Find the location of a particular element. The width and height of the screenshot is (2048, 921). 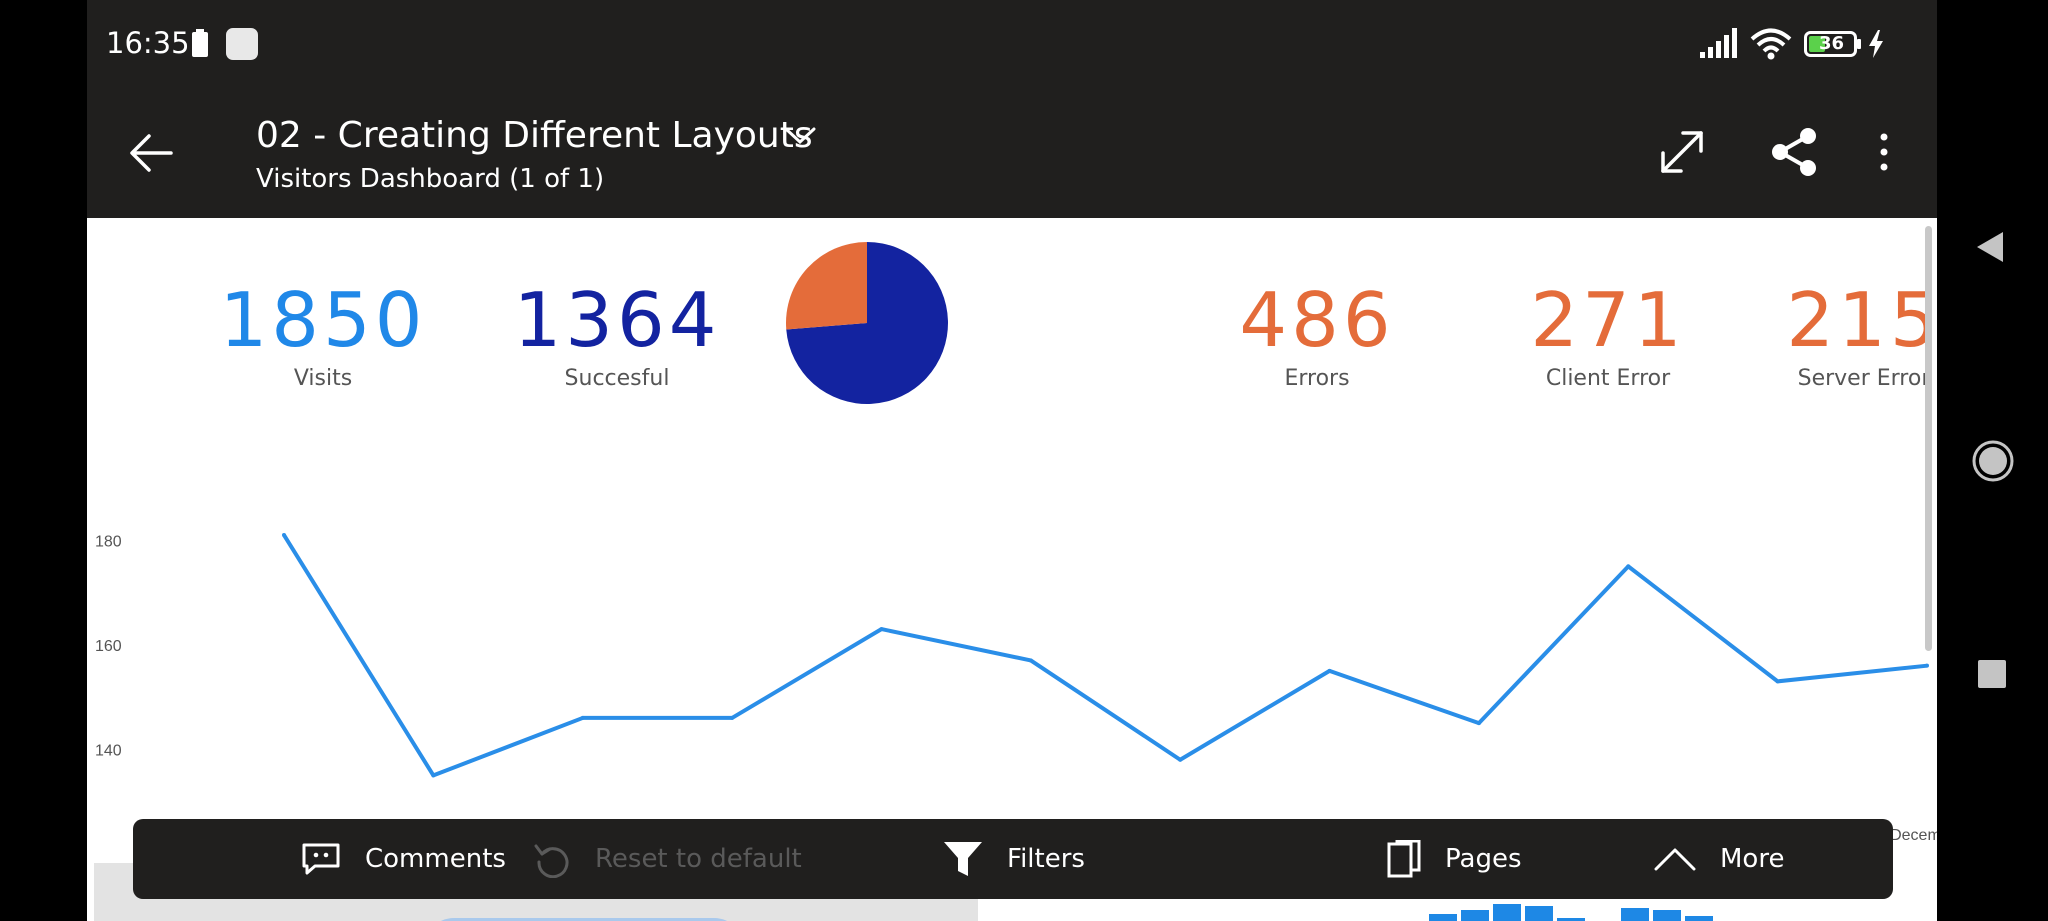

page-subtitle: Visitors Dashboard (1 of 1) is located at coordinates (430, 179).